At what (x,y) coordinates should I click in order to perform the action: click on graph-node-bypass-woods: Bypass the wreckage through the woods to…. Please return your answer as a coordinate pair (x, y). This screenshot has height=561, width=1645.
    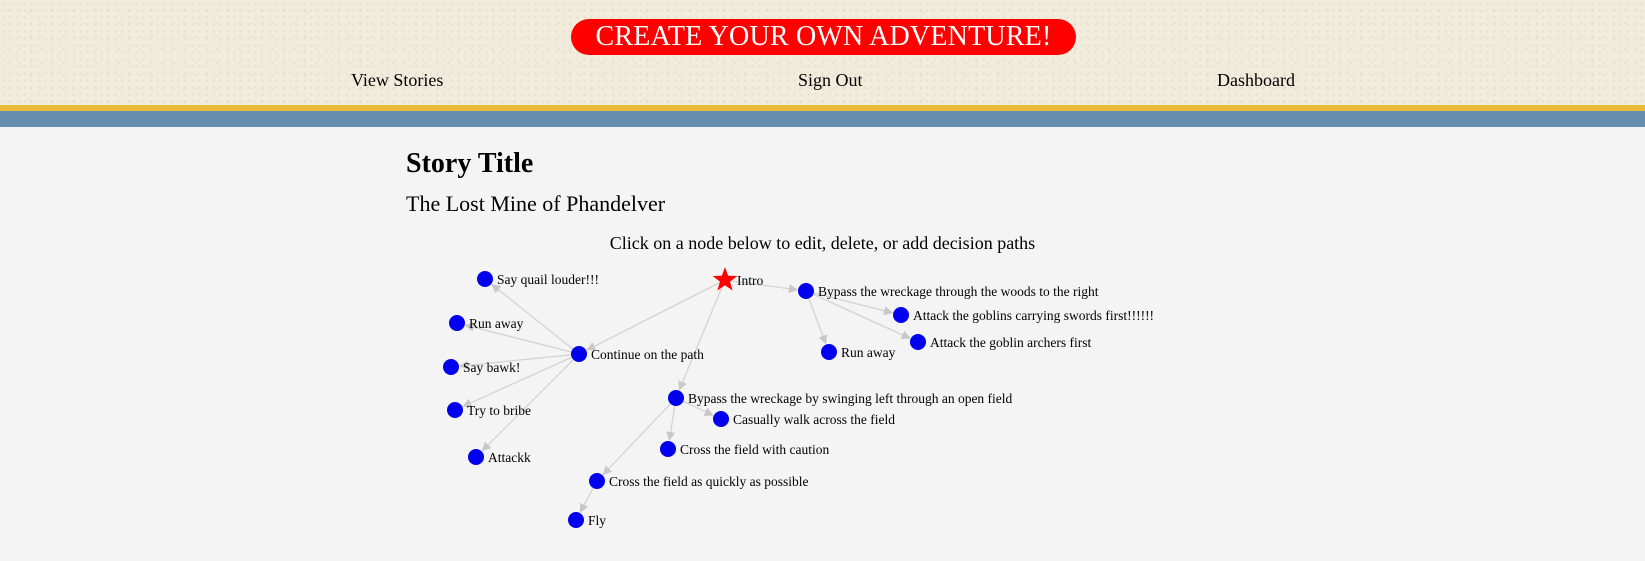
    Looking at the image, I should click on (948, 291).